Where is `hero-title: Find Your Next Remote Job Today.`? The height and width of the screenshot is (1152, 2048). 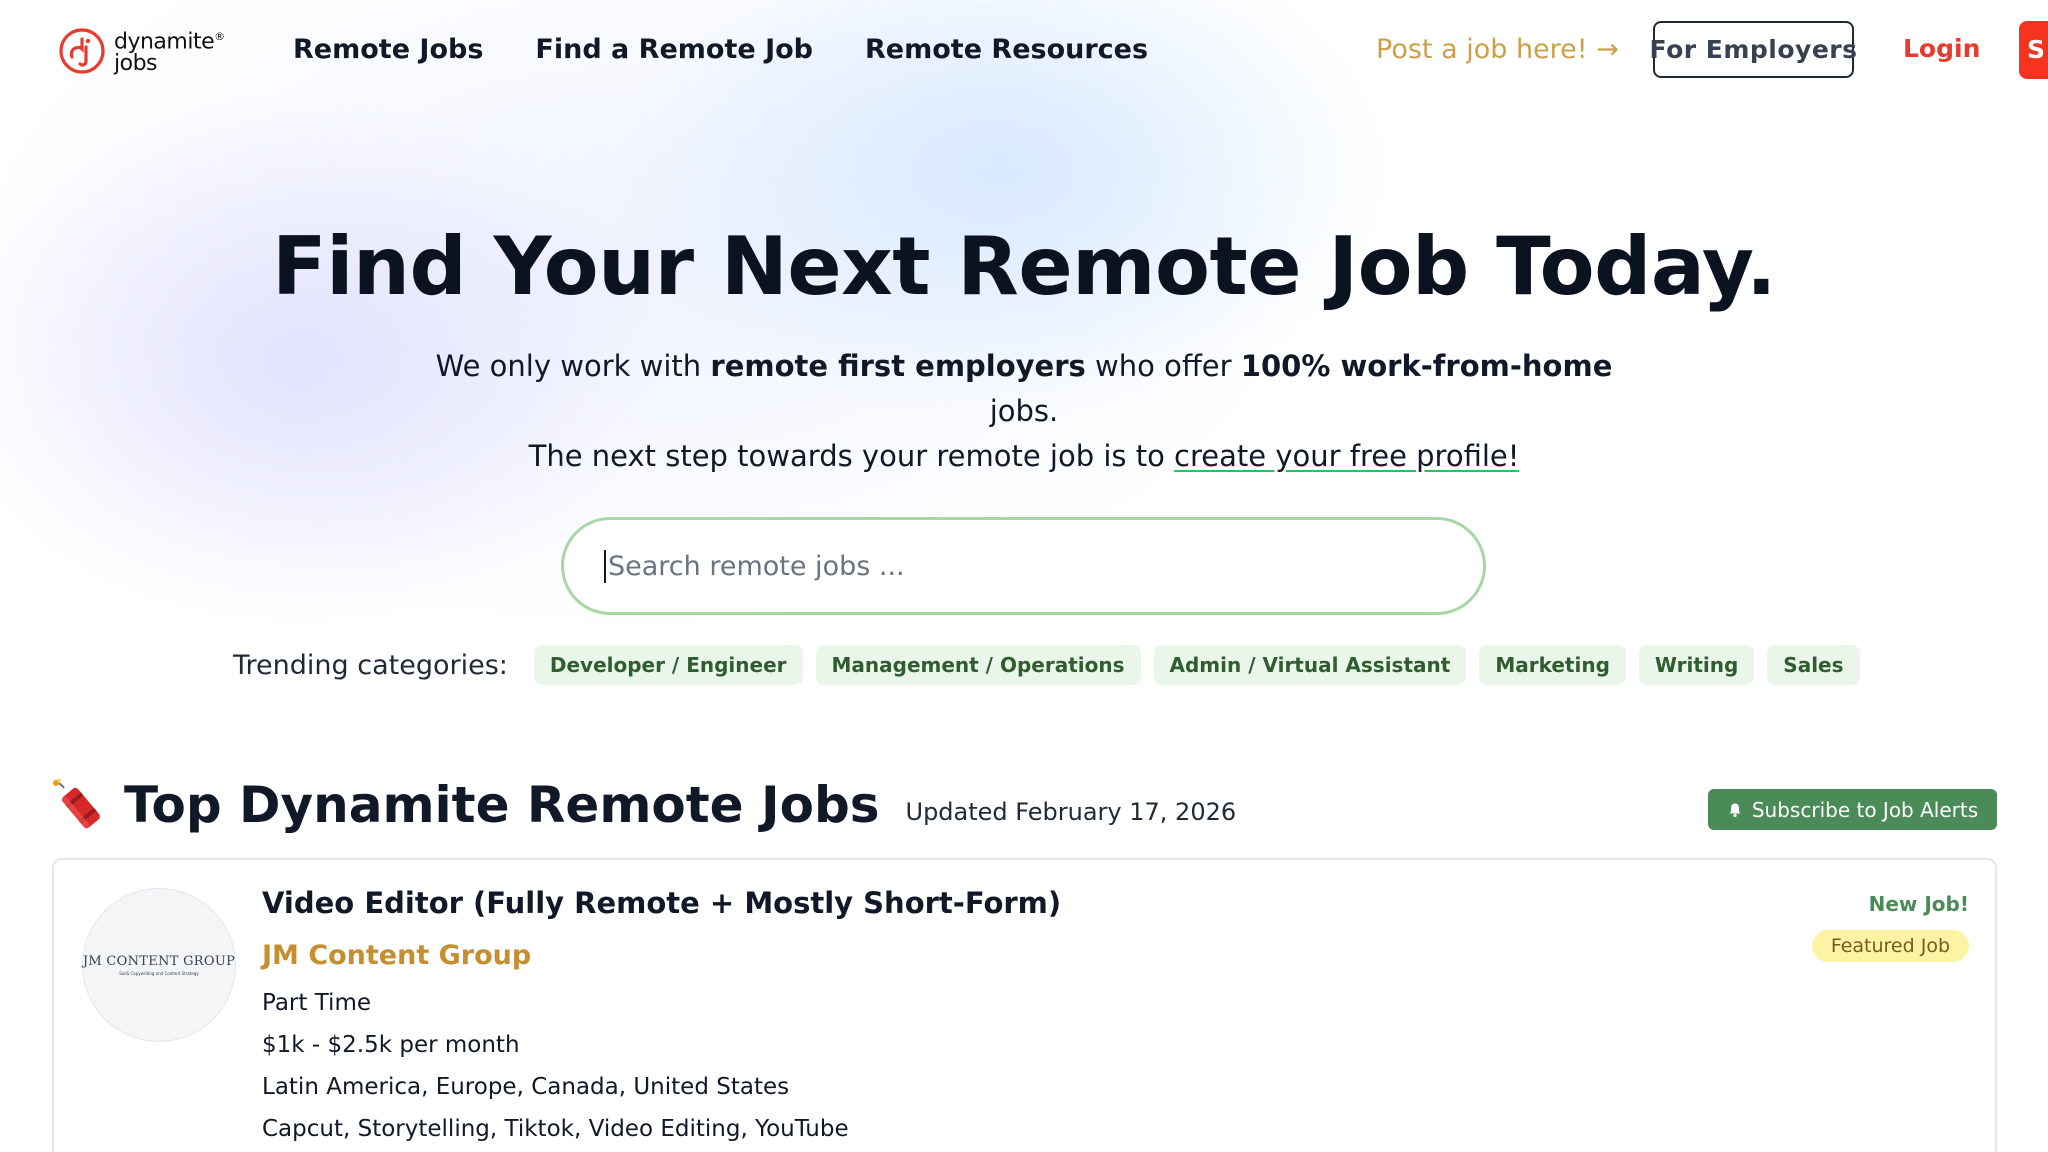 hero-title: Find Your Next Remote Job Today. is located at coordinates (1024, 266).